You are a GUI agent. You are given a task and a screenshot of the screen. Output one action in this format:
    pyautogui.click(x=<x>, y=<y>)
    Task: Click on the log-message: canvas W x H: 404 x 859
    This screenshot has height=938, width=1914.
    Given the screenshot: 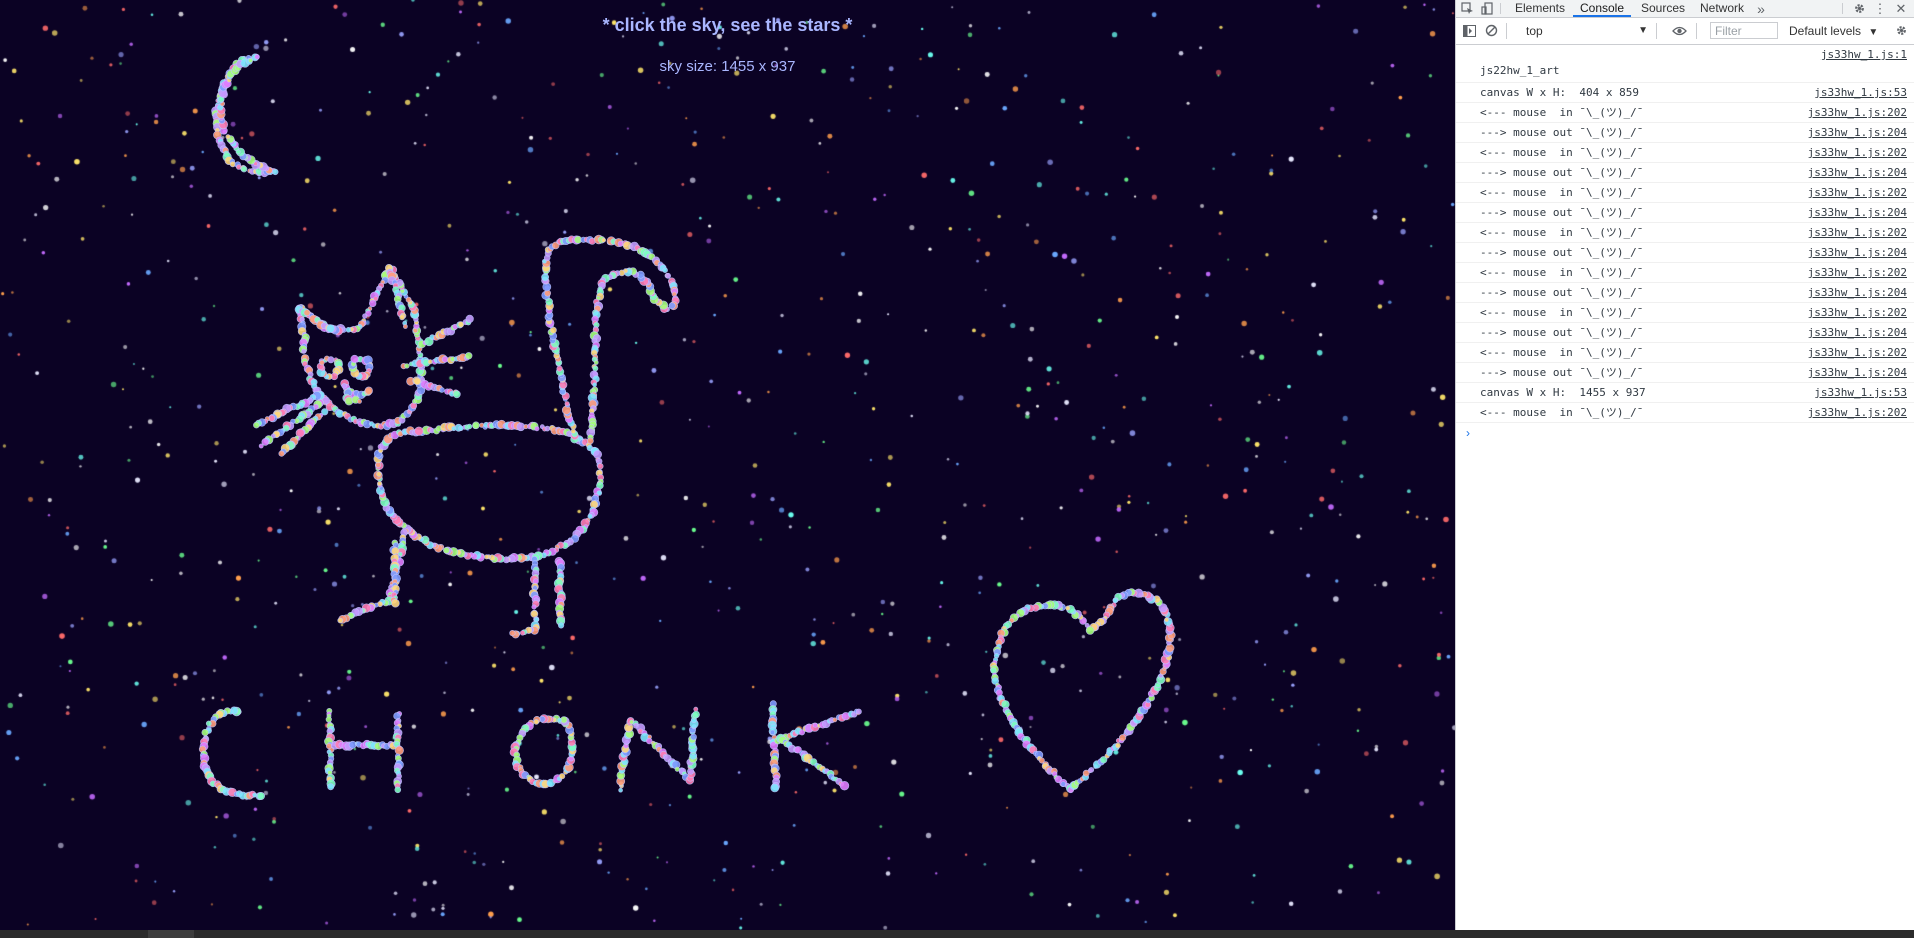 What is the action you would take?
    pyautogui.click(x=1559, y=92)
    